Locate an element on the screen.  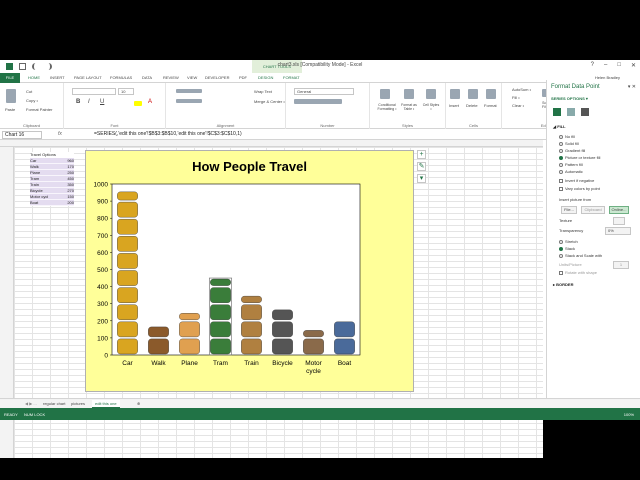
number-format-combo: General is located at coordinates (324, 91).